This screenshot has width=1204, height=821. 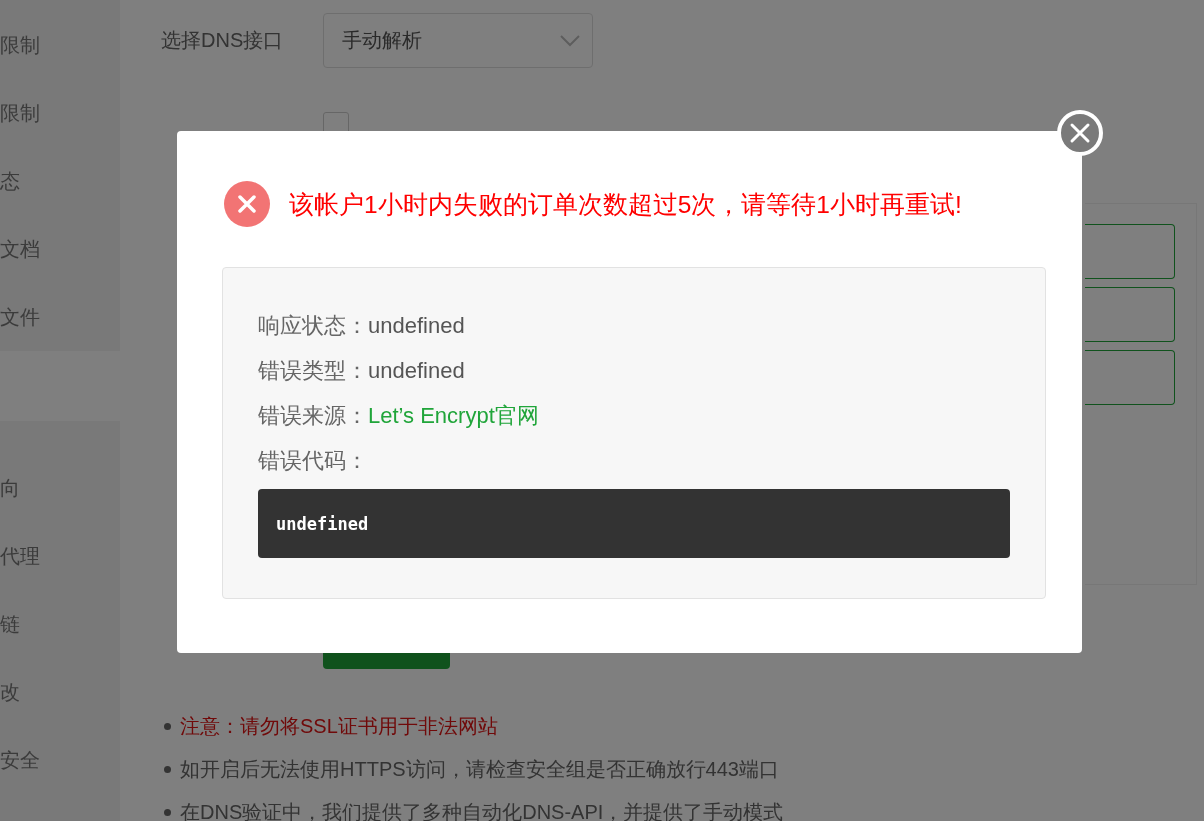 What do you see at coordinates (247, 204) in the screenshot?
I see `error-icon` at bounding box center [247, 204].